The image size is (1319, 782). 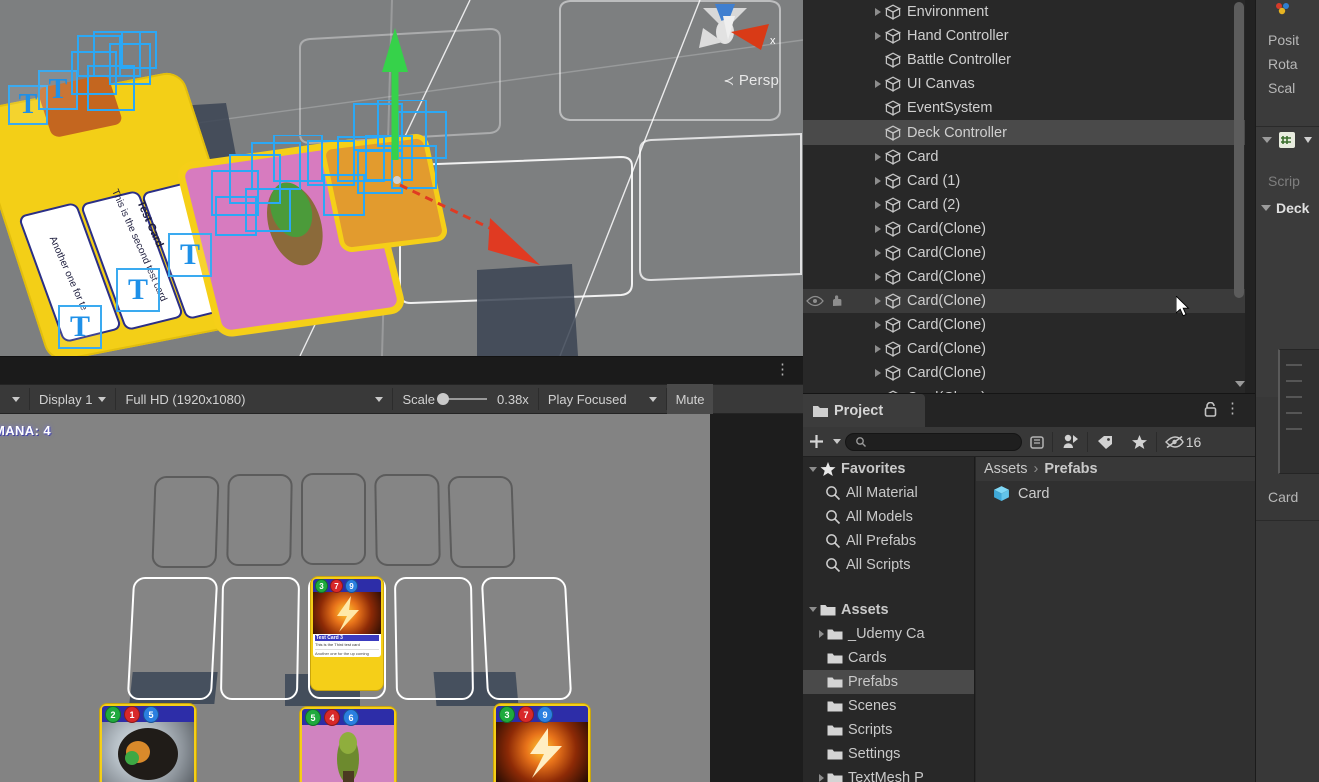 What do you see at coordinates (1115, 491) in the screenshot?
I see `asset-item-card: Card` at bounding box center [1115, 491].